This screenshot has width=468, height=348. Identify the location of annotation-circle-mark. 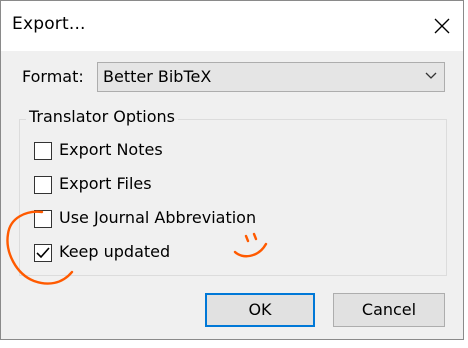
(40, 247).